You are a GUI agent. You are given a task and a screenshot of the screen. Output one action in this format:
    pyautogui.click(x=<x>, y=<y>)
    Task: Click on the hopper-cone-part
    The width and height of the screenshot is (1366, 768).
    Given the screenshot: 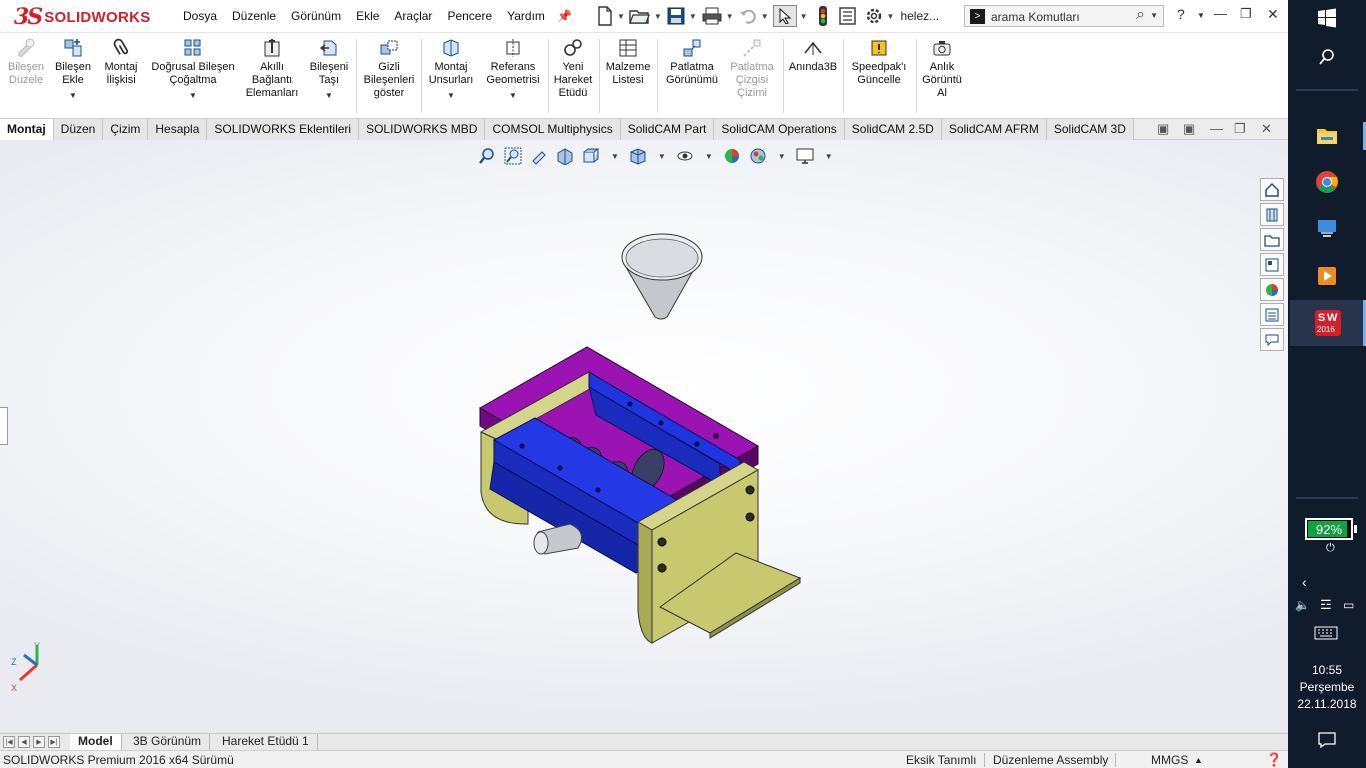 What is the action you would take?
    pyautogui.click(x=662, y=276)
    